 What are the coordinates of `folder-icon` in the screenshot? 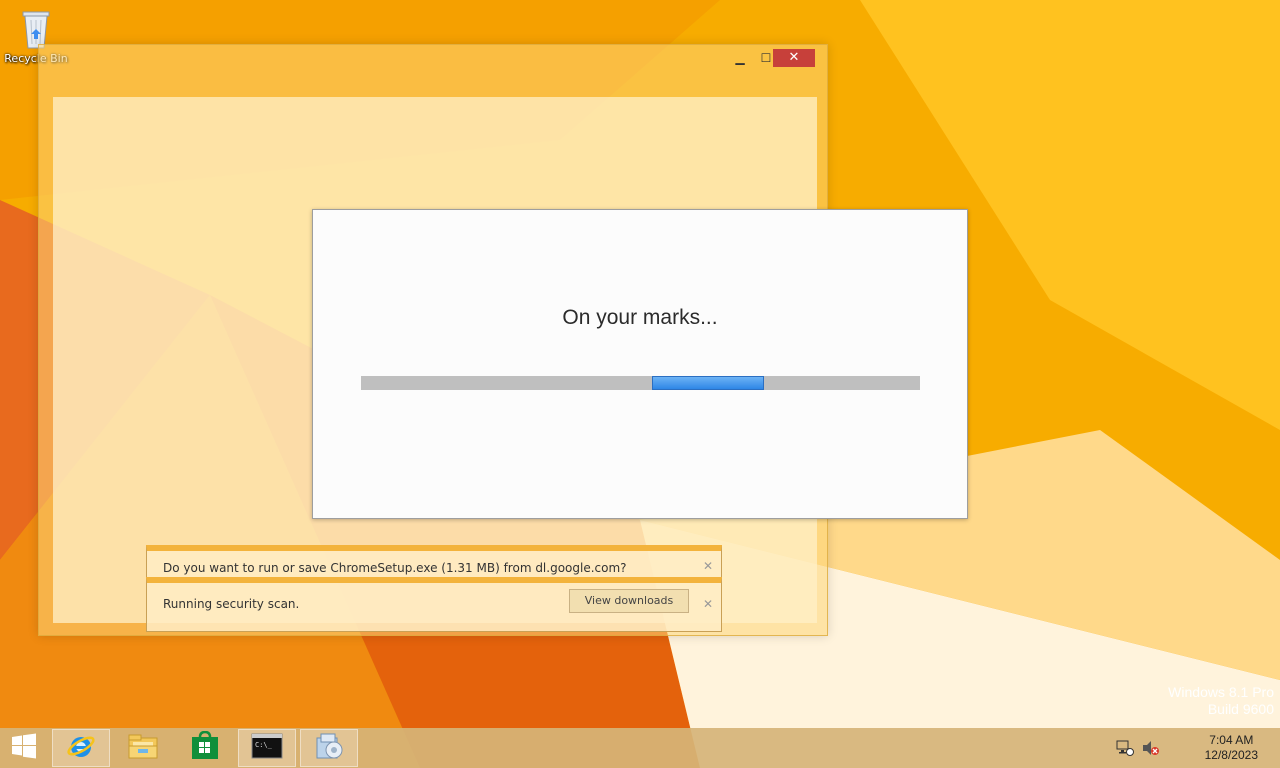 It's located at (143, 748).